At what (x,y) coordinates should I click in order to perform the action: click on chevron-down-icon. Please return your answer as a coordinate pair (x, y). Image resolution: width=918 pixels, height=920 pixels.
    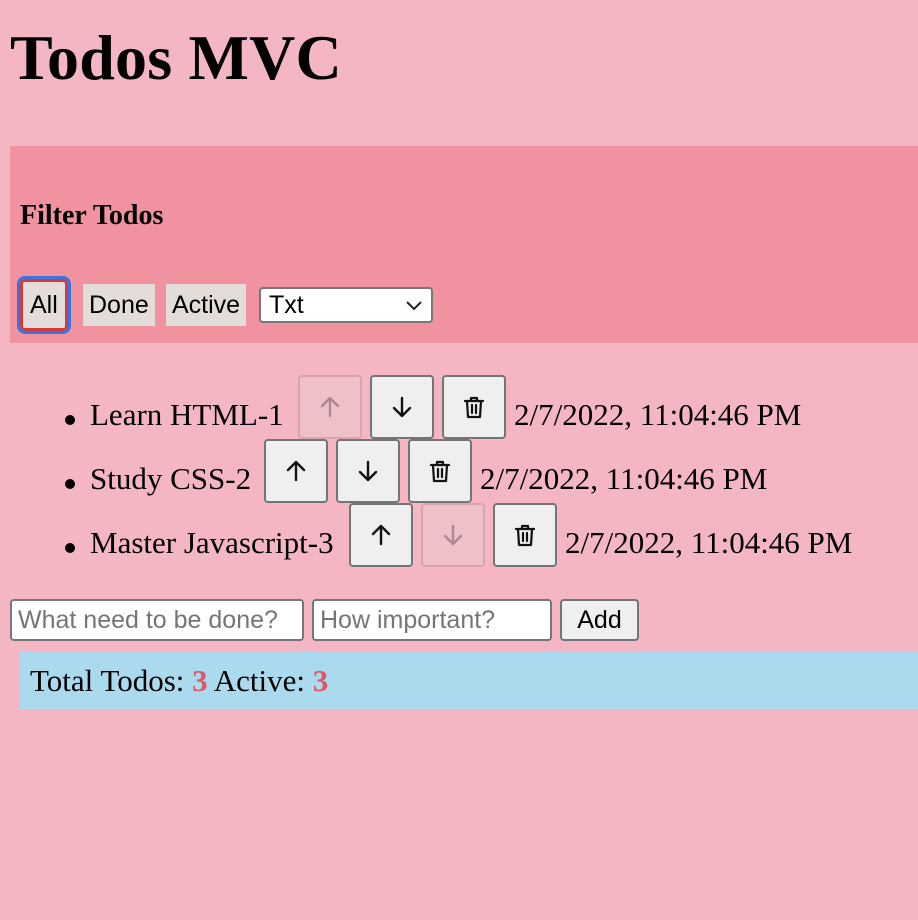
    Looking at the image, I should click on (414, 306).